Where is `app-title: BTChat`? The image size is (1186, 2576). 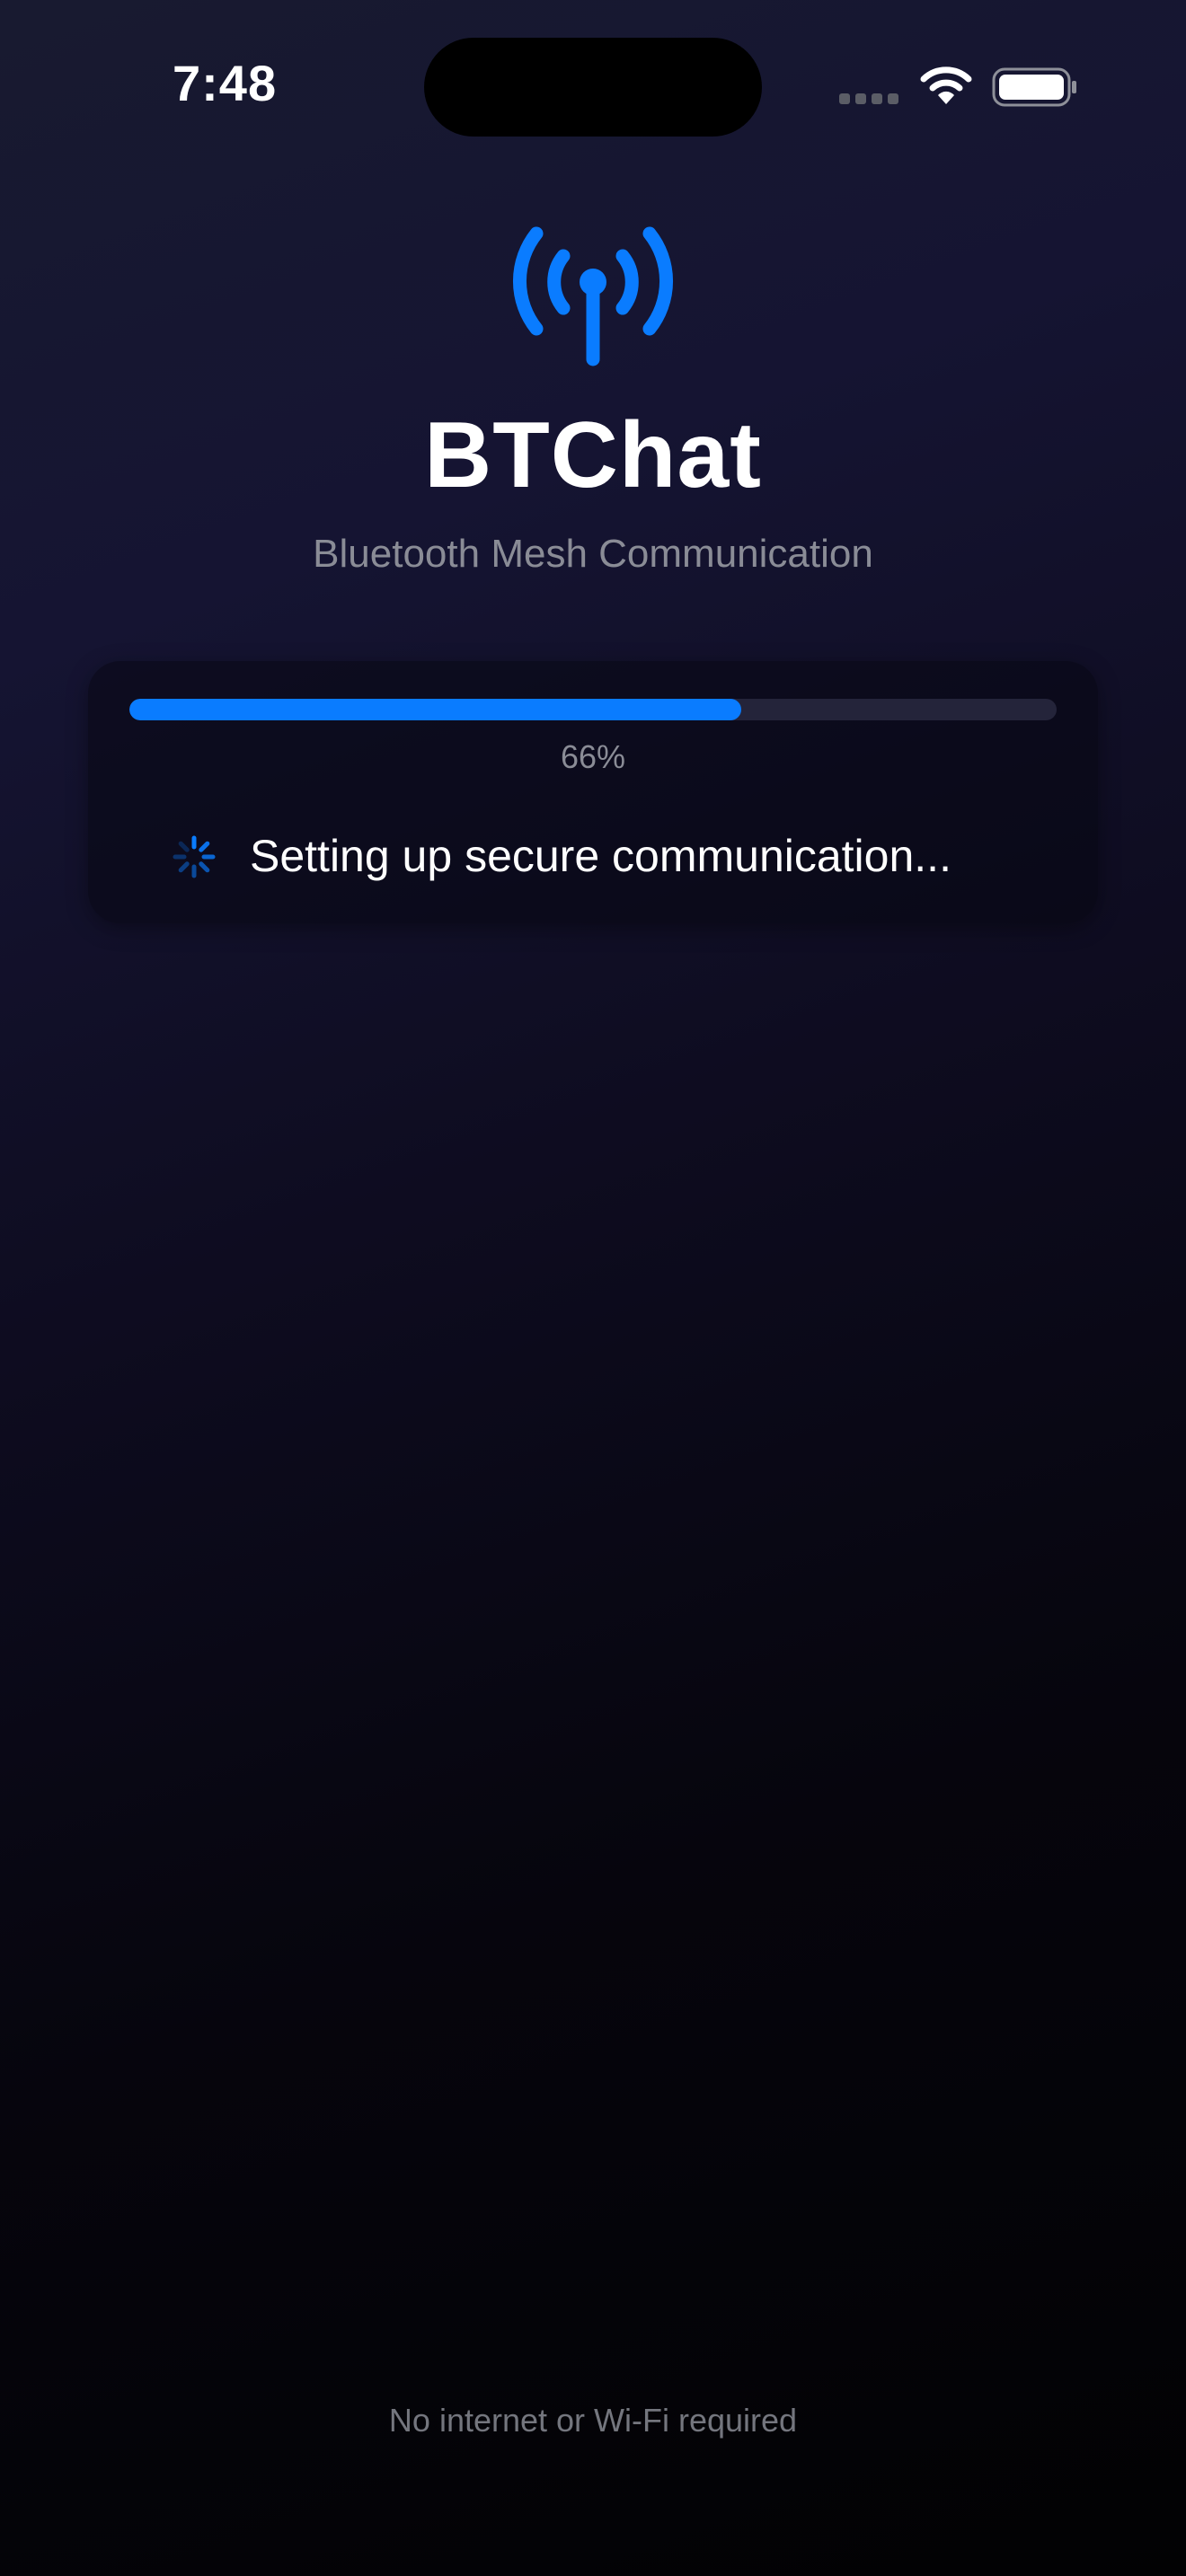 app-title: BTChat is located at coordinates (593, 455).